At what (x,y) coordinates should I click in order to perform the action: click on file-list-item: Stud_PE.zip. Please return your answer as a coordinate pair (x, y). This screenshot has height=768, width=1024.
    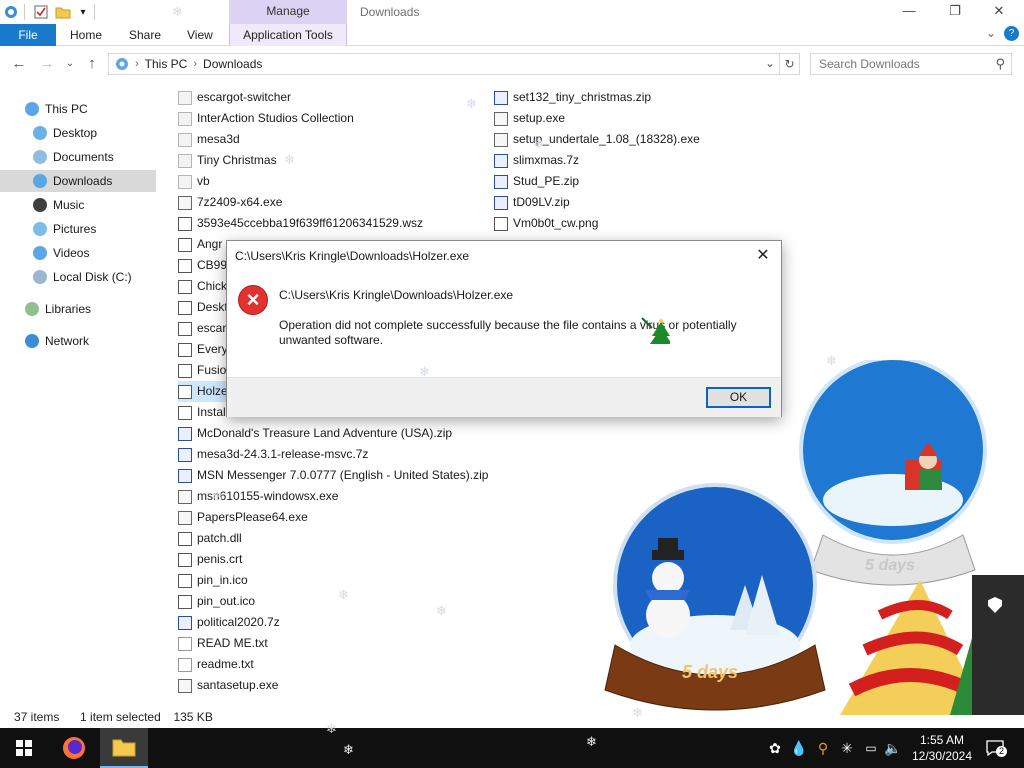
    Looking at the image, I should click on (659, 181).